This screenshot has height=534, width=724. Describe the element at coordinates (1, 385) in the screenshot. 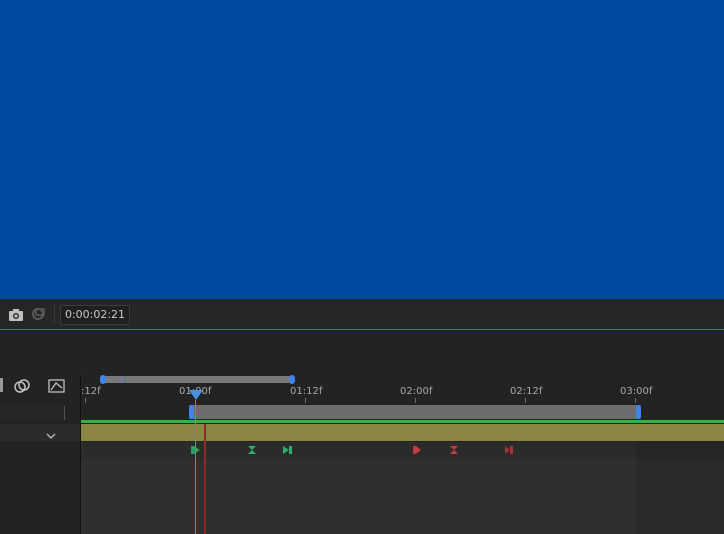

I see `column-icon` at that location.